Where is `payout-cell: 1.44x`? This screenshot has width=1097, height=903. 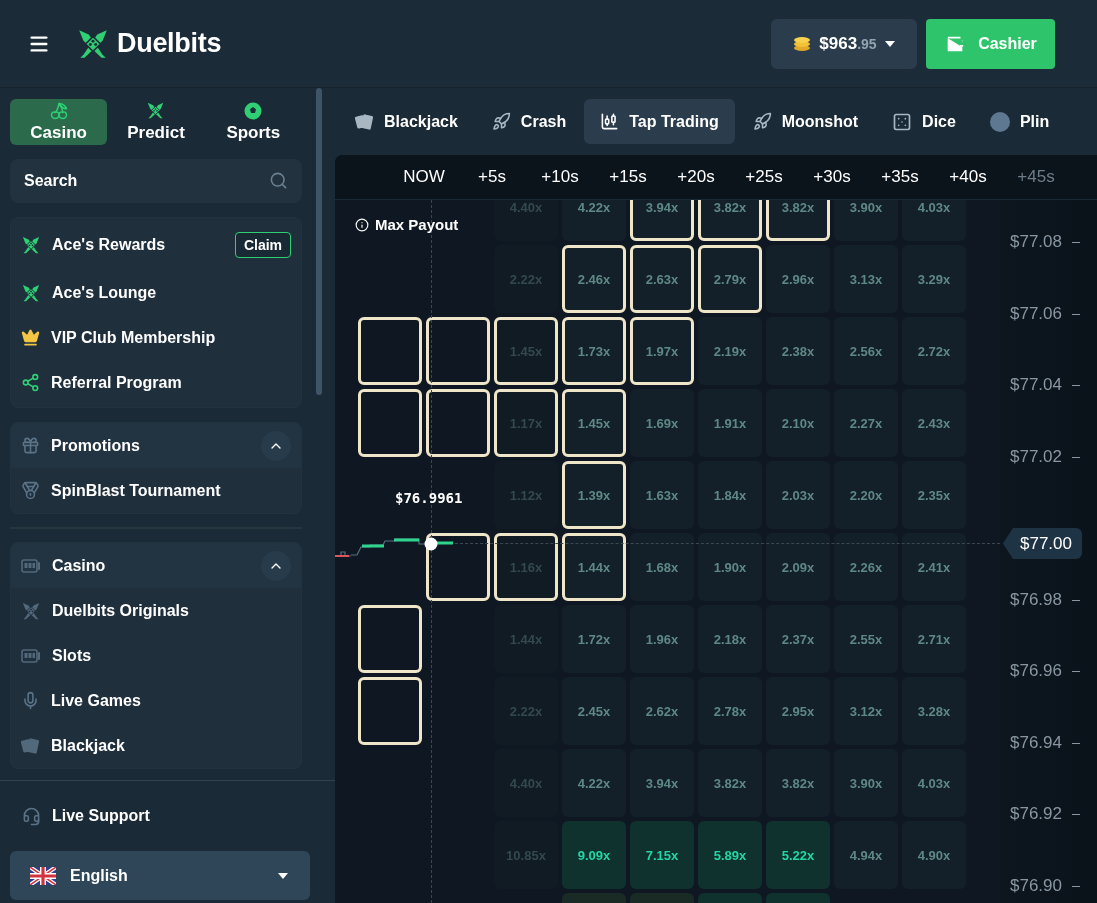 payout-cell: 1.44x is located at coordinates (594, 567).